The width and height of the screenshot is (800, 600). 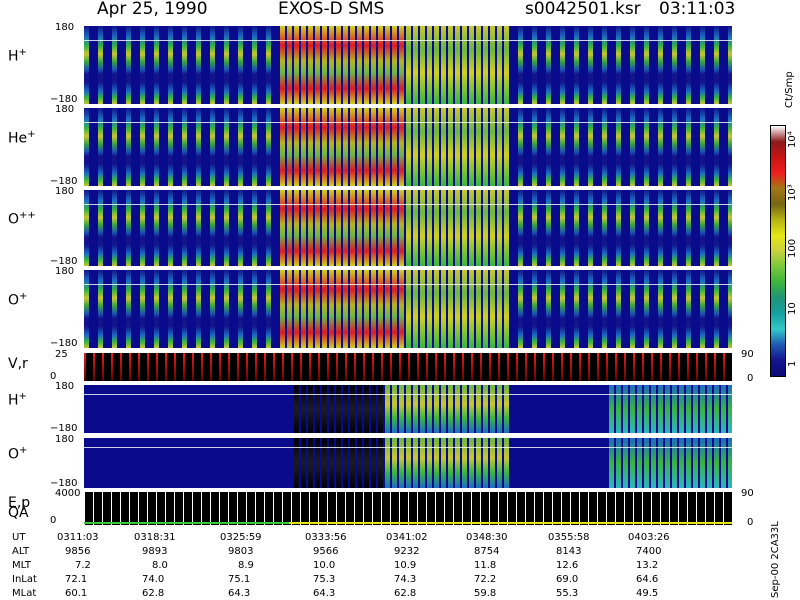 What do you see at coordinates (326, 537) in the screenshot?
I see `table-cell: 0333:56` at bounding box center [326, 537].